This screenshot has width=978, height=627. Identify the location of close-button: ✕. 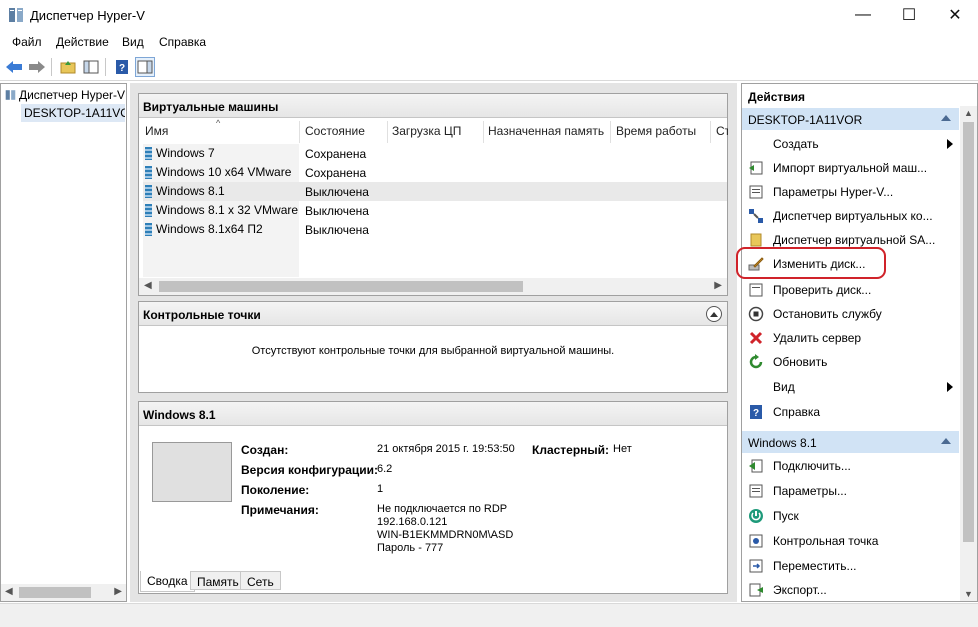
(955, 15).